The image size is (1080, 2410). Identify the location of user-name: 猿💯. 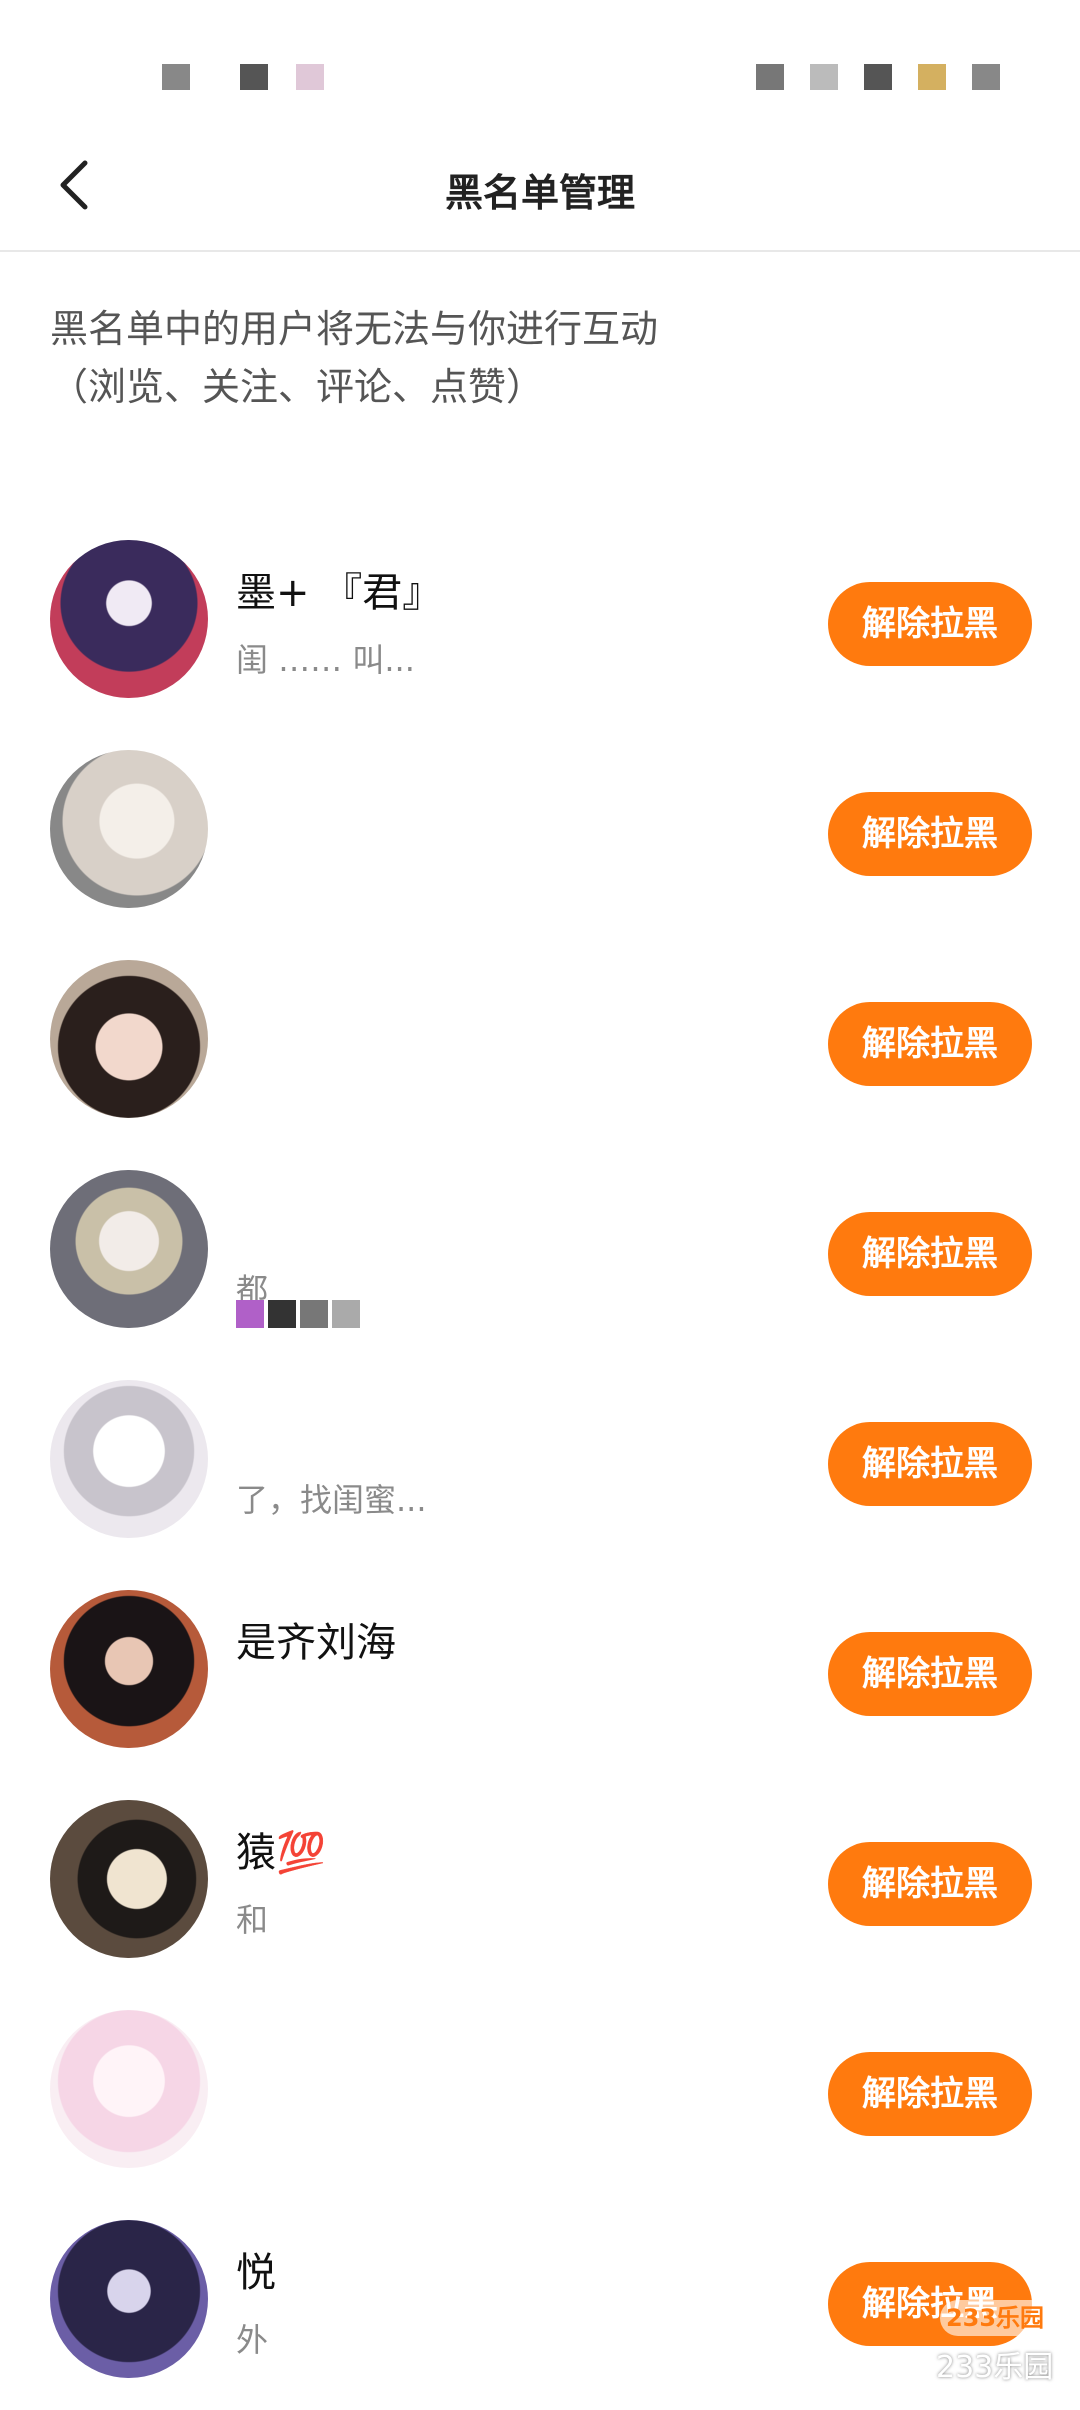
(281, 1853).